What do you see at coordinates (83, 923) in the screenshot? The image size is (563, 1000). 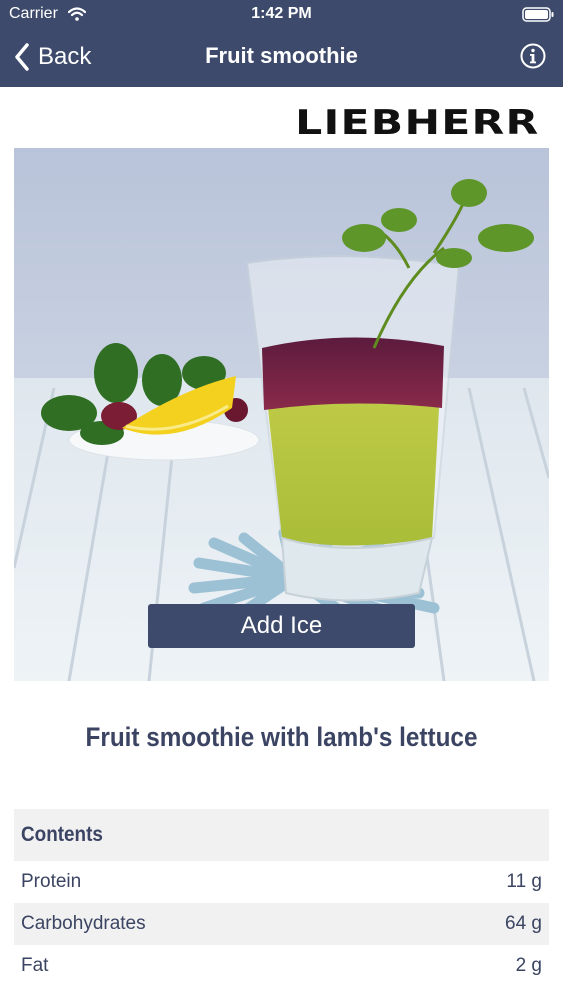 I see `row-label: Carbohydrates` at bounding box center [83, 923].